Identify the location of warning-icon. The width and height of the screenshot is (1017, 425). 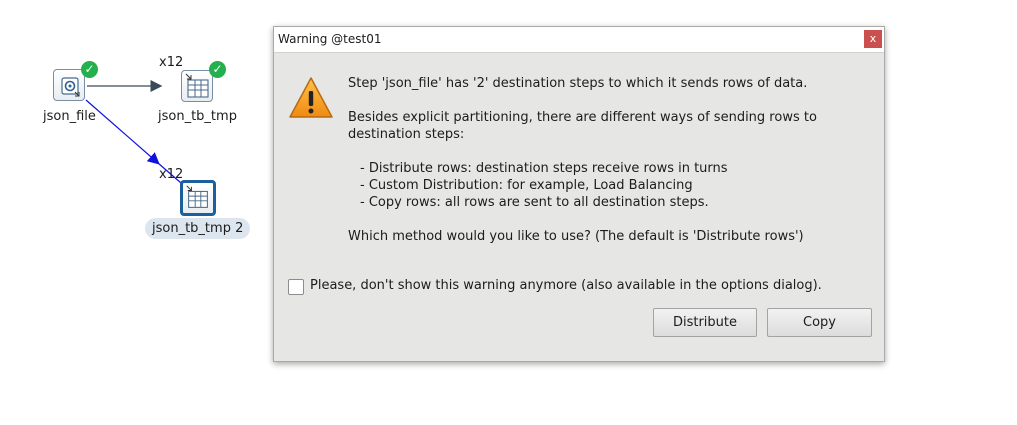
(311, 97).